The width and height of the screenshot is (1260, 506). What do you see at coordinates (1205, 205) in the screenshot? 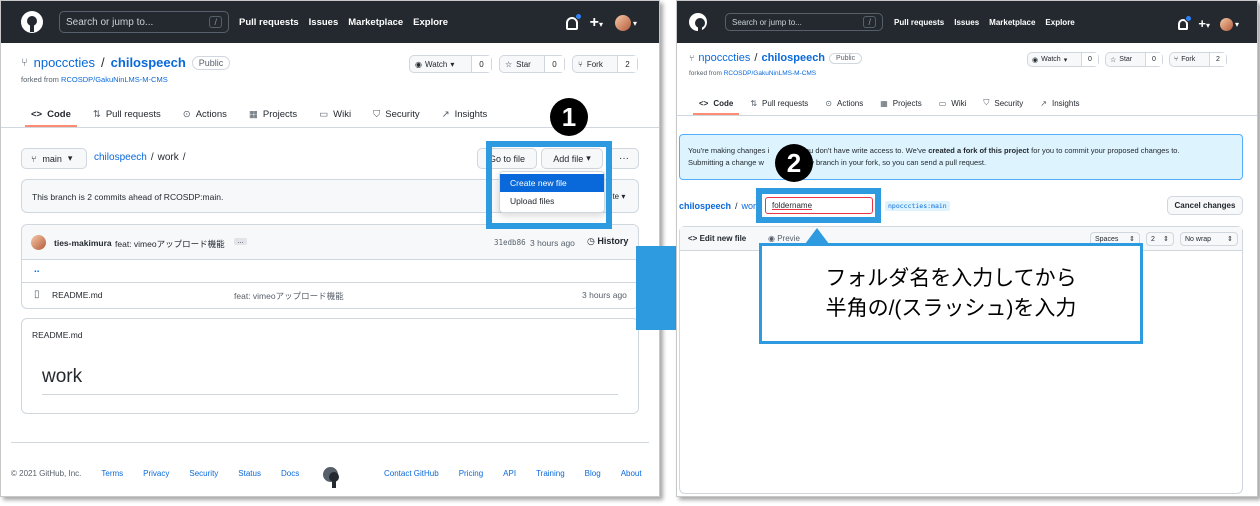
I see `cancel-changes-button: Cancel changes` at bounding box center [1205, 205].